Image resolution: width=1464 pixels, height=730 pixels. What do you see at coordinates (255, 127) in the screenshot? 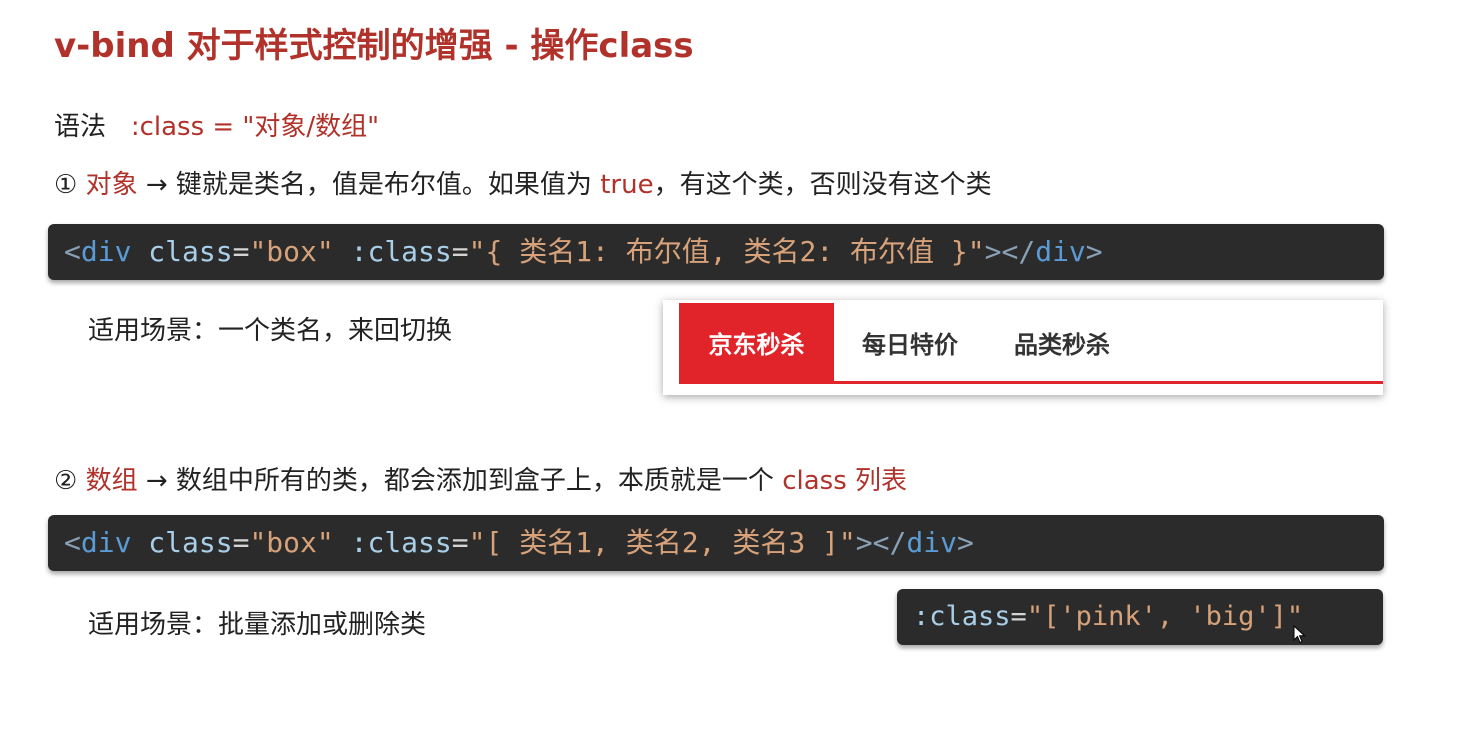
I see `syntax-value: :class = "对象/数组"` at bounding box center [255, 127].